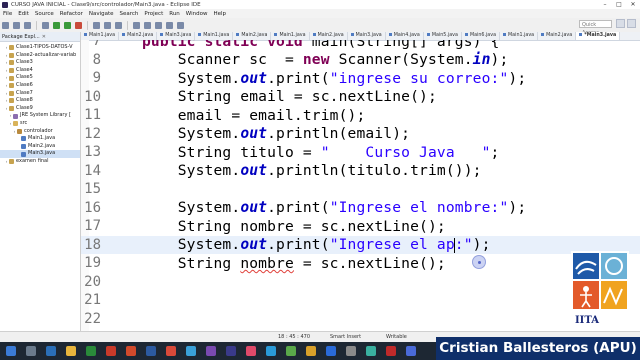  Describe the element at coordinates (231, 351) in the screenshot. I see `eclipse-taskbar-icon` at that location.